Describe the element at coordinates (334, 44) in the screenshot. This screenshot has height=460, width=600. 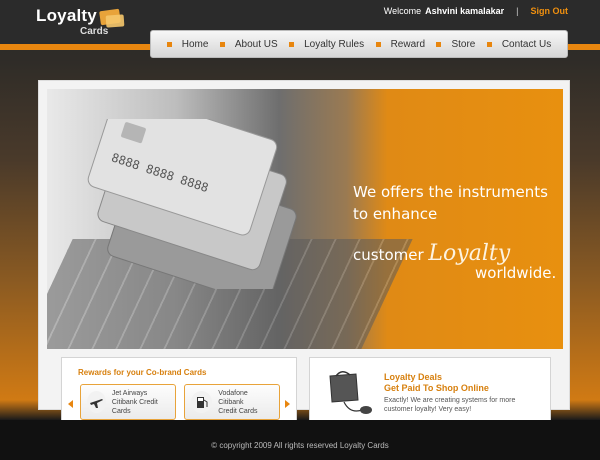
I see `nav-label: Loyalty Rules` at that location.